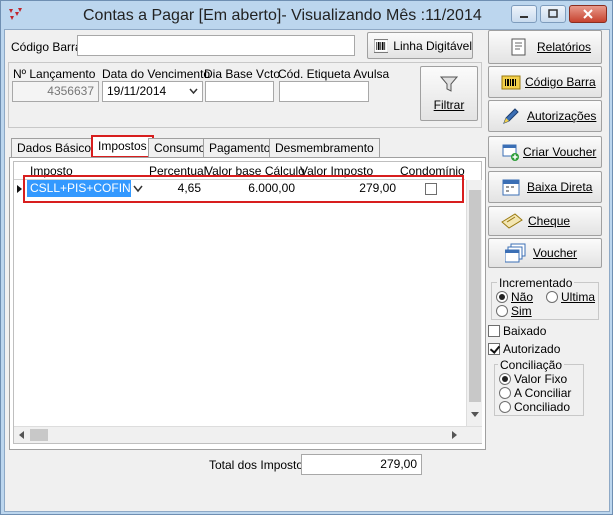 The height and width of the screenshot is (515, 613). What do you see at coordinates (525, 331) in the screenshot?
I see `baixado-label: Baixado` at bounding box center [525, 331].